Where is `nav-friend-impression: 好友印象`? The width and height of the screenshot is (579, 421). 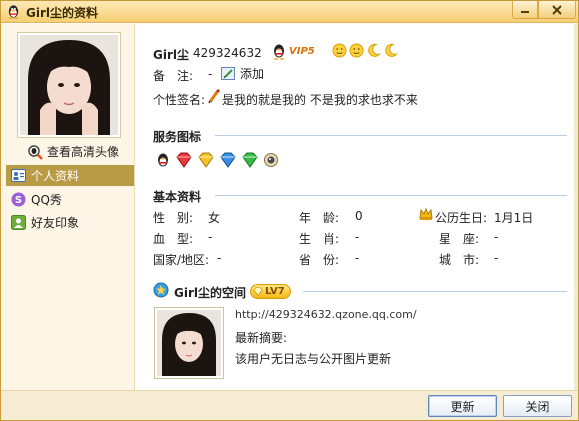 nav-friend-impression: 好友印象 is located at coordinates (70, 222).